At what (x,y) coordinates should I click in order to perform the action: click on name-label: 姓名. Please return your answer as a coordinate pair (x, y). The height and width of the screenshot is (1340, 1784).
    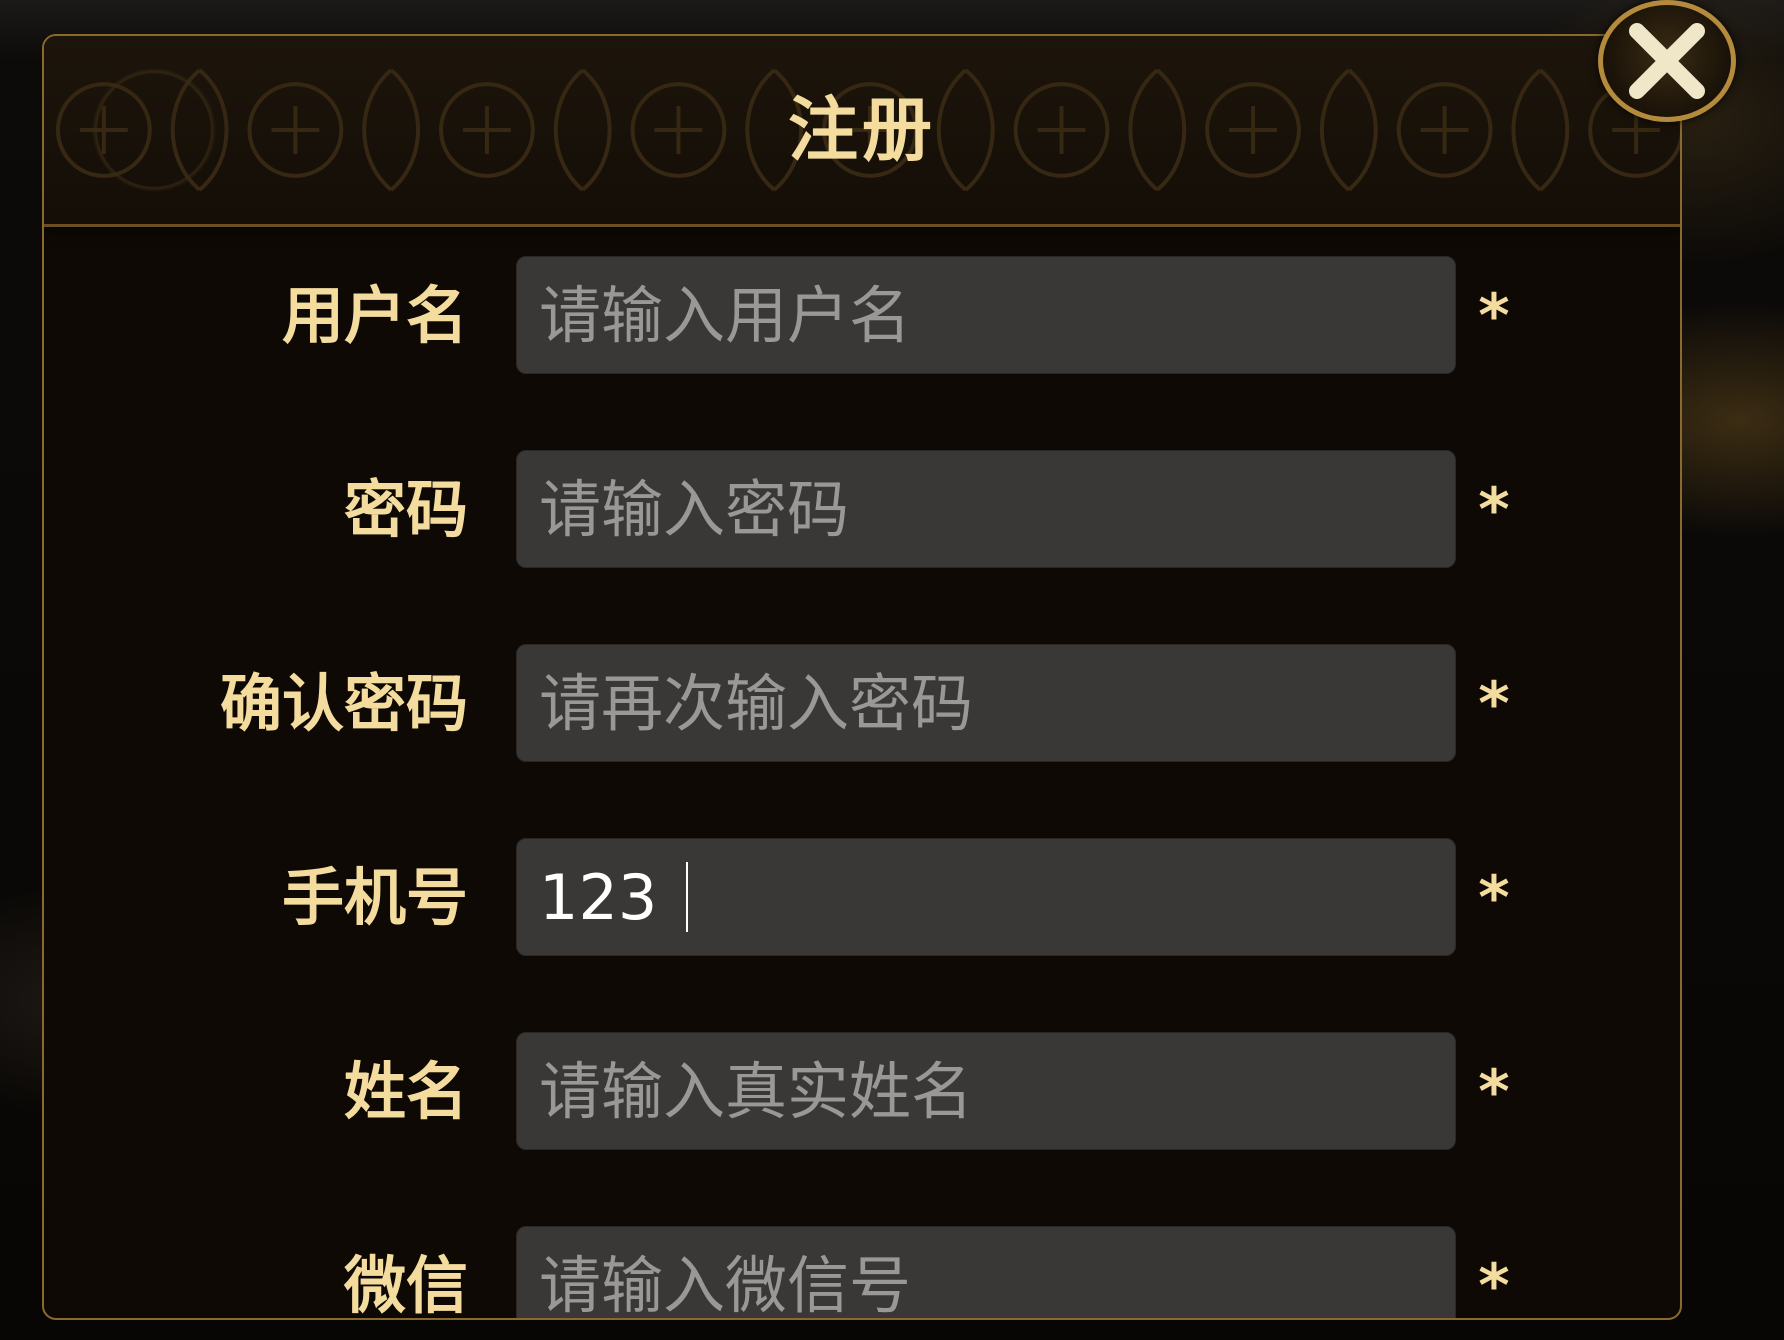
    Looking at the image, I should click on (405, 1091).